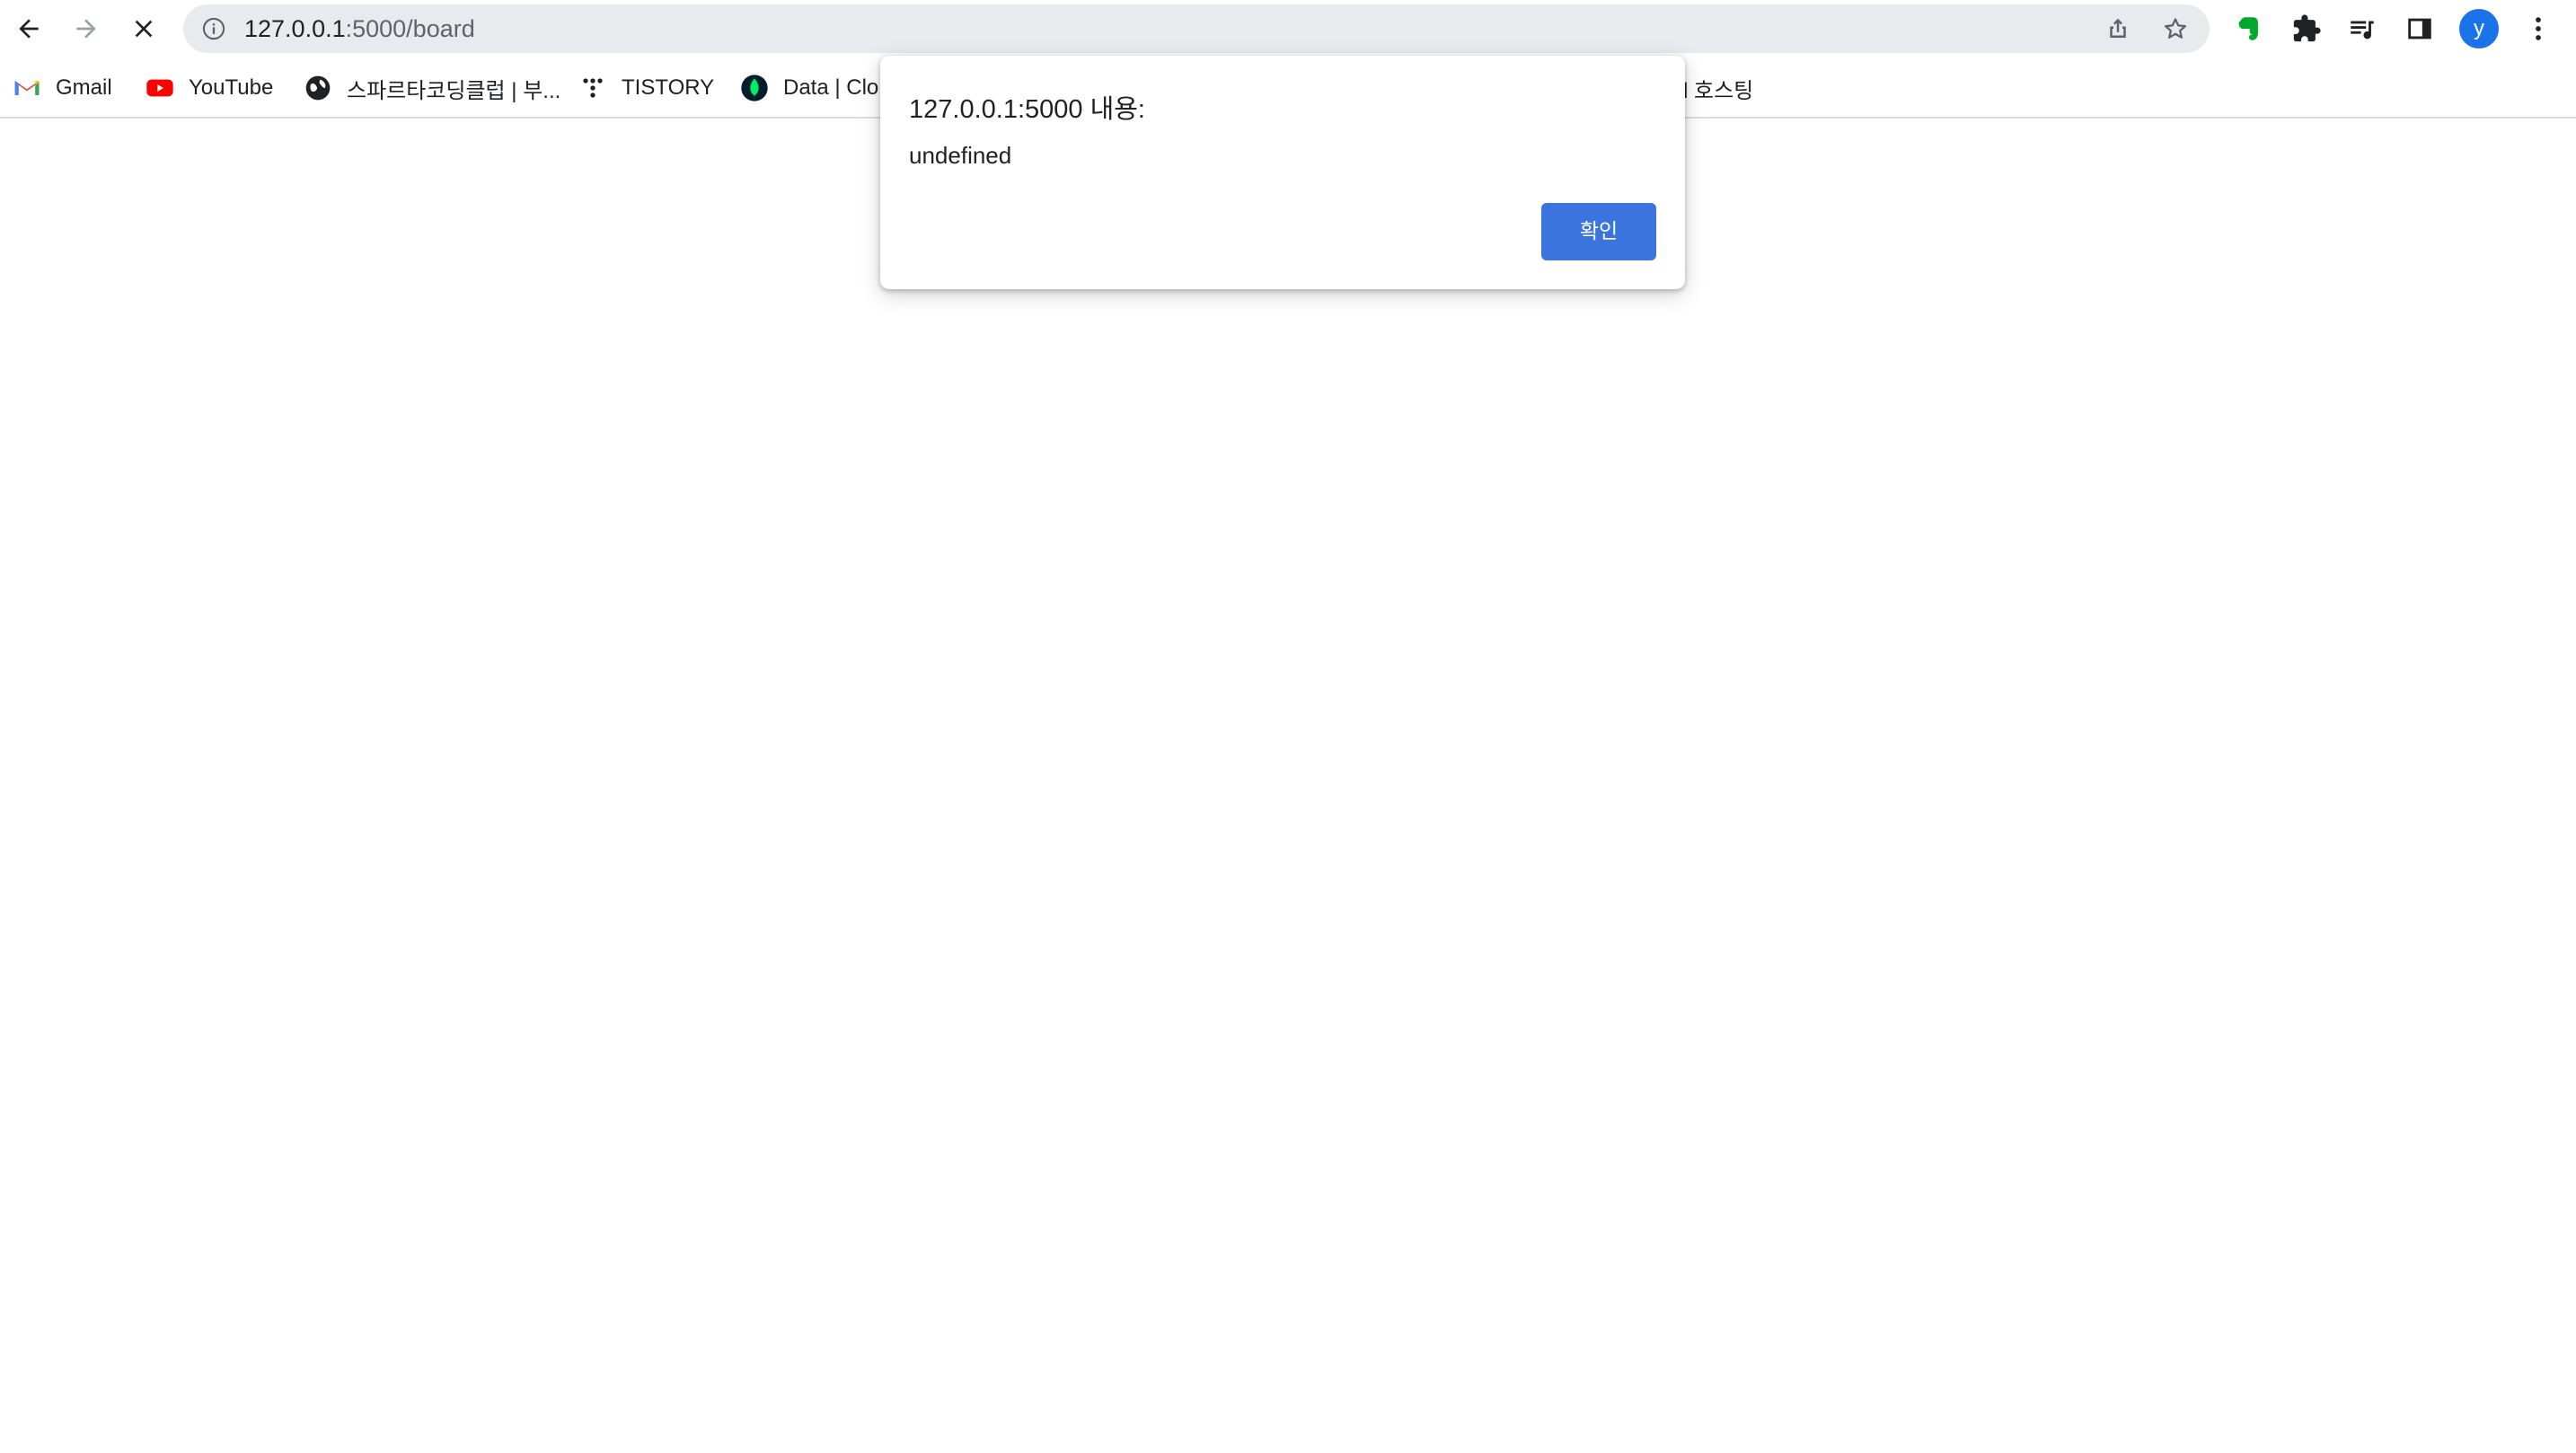 The width and height of the screenshot is (2576, 1453). I want to click on bookmark-tistory: TISTORY, so click(646, 88).